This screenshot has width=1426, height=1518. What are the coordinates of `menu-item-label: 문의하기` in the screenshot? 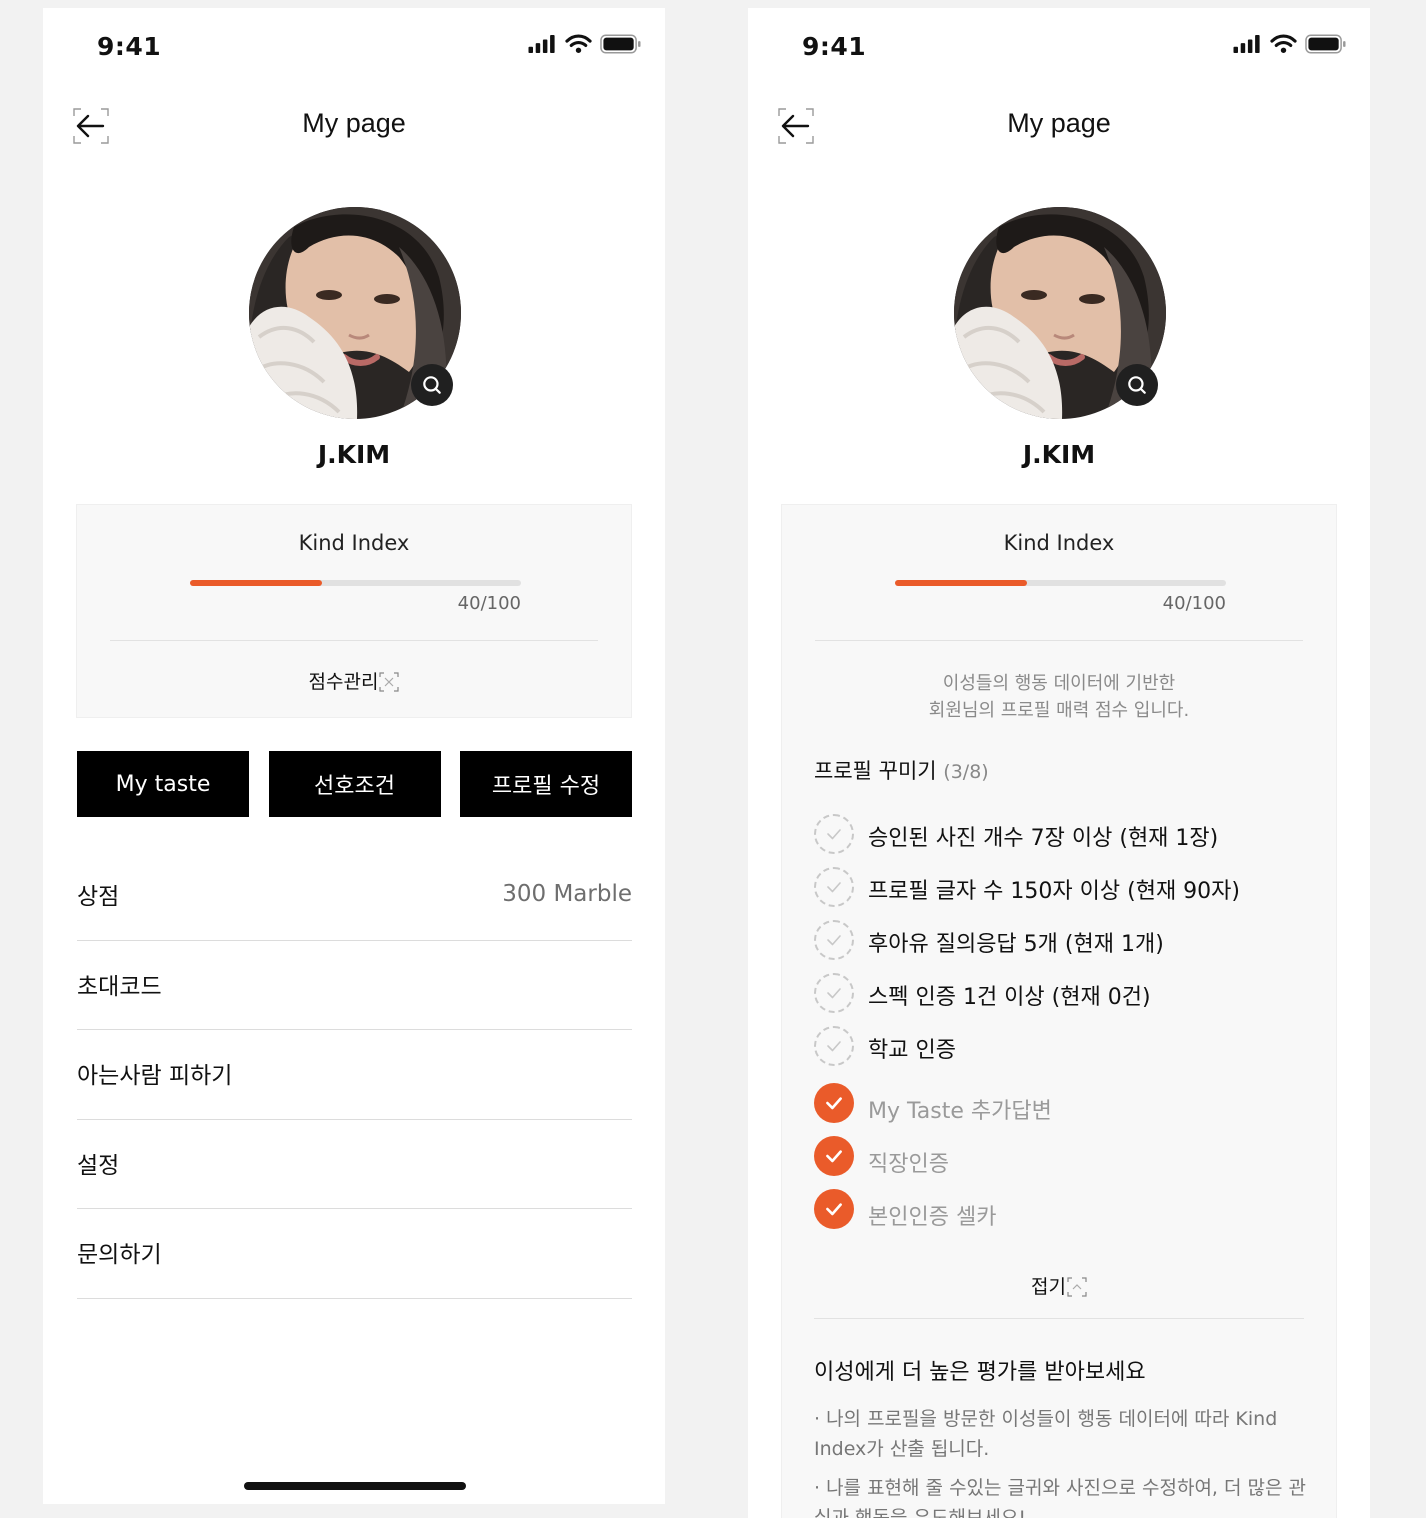 It's located at (119, 1255).